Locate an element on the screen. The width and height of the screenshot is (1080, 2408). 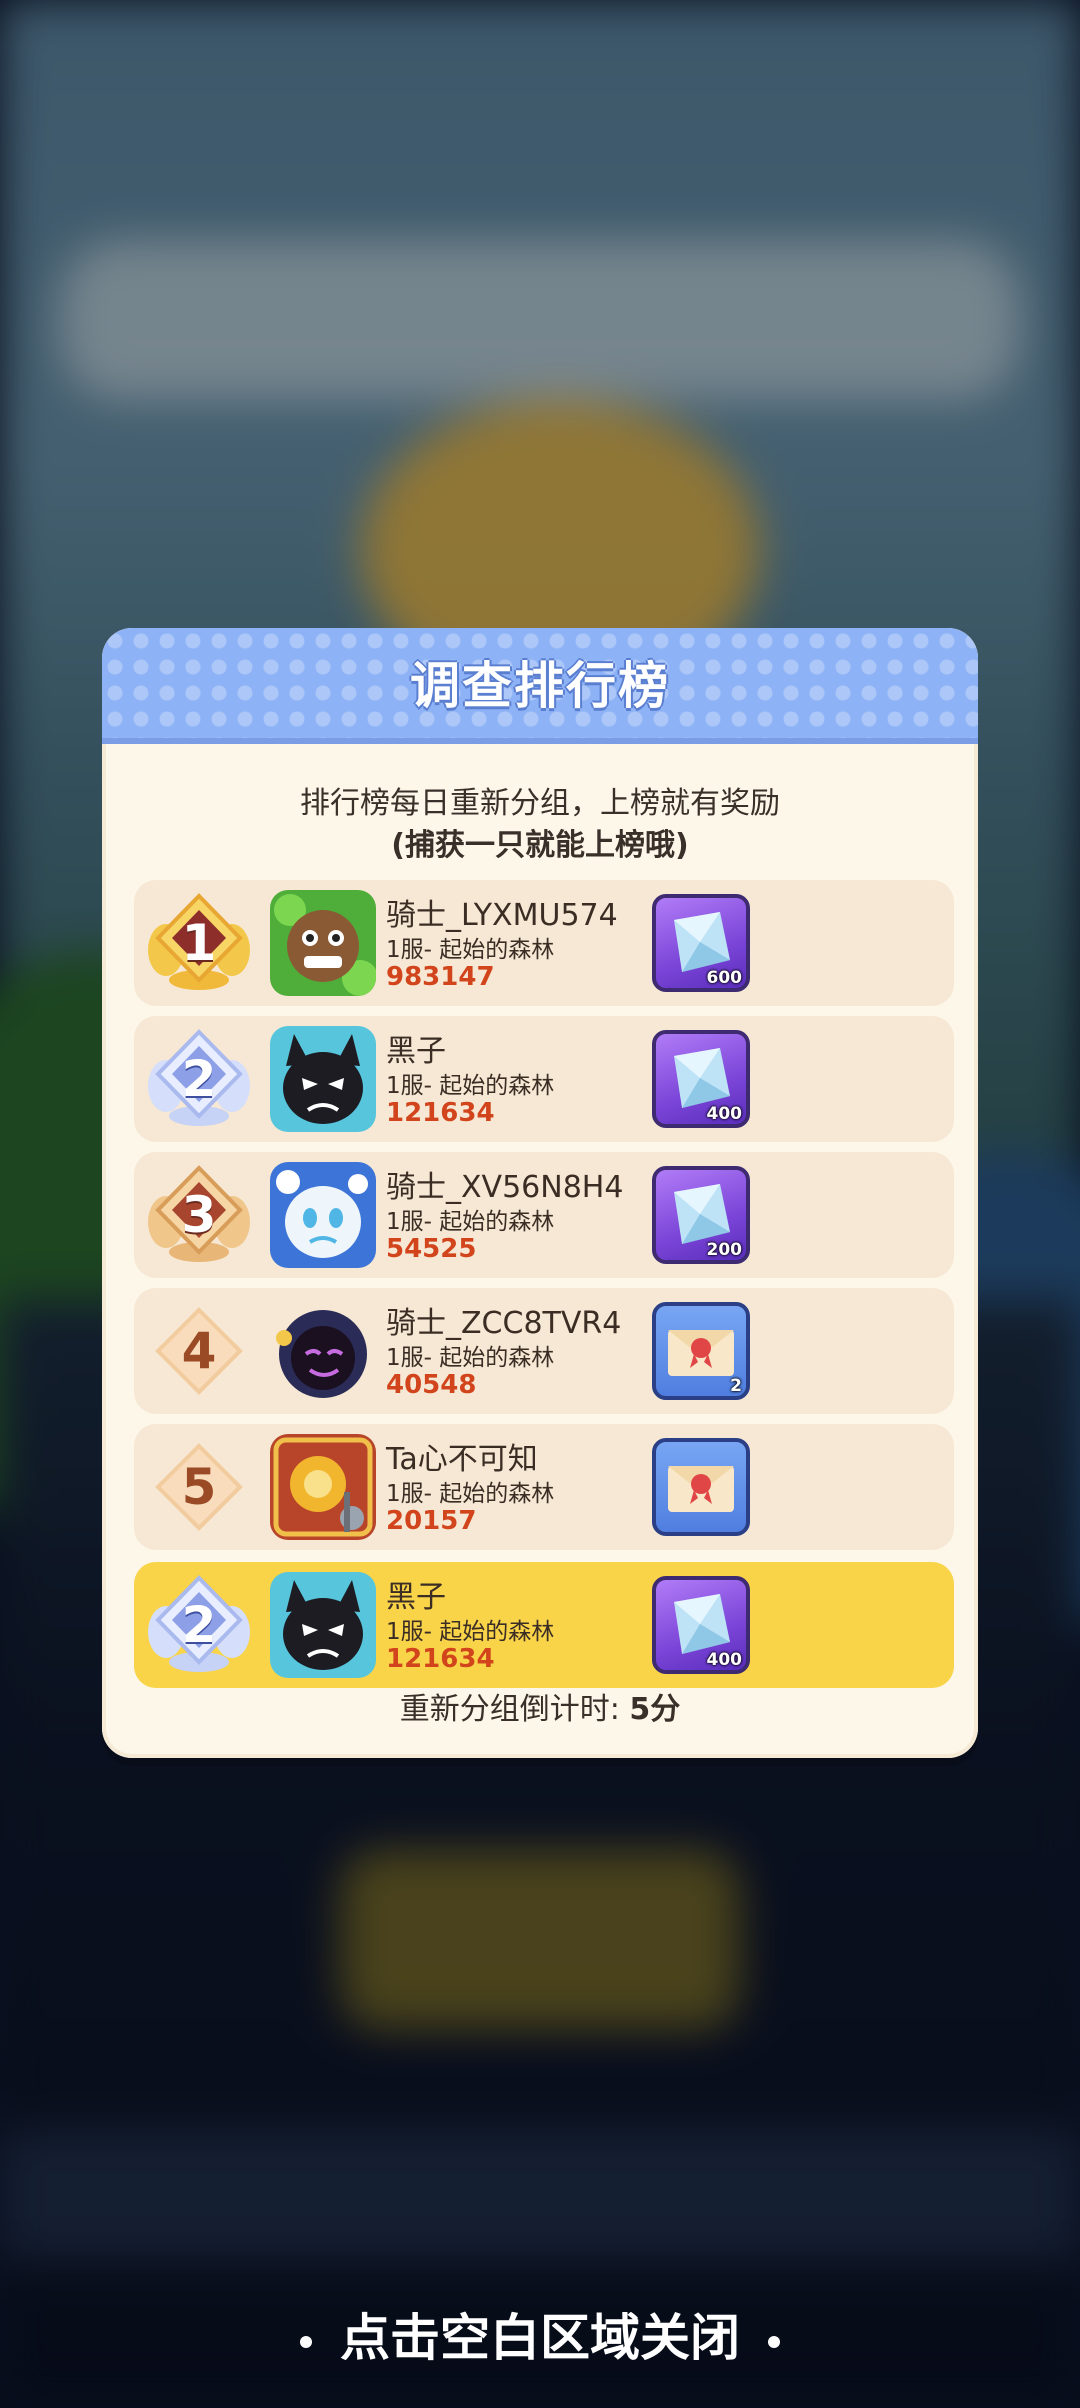
reward-count: 200 is located at coordinates (724, 1250).